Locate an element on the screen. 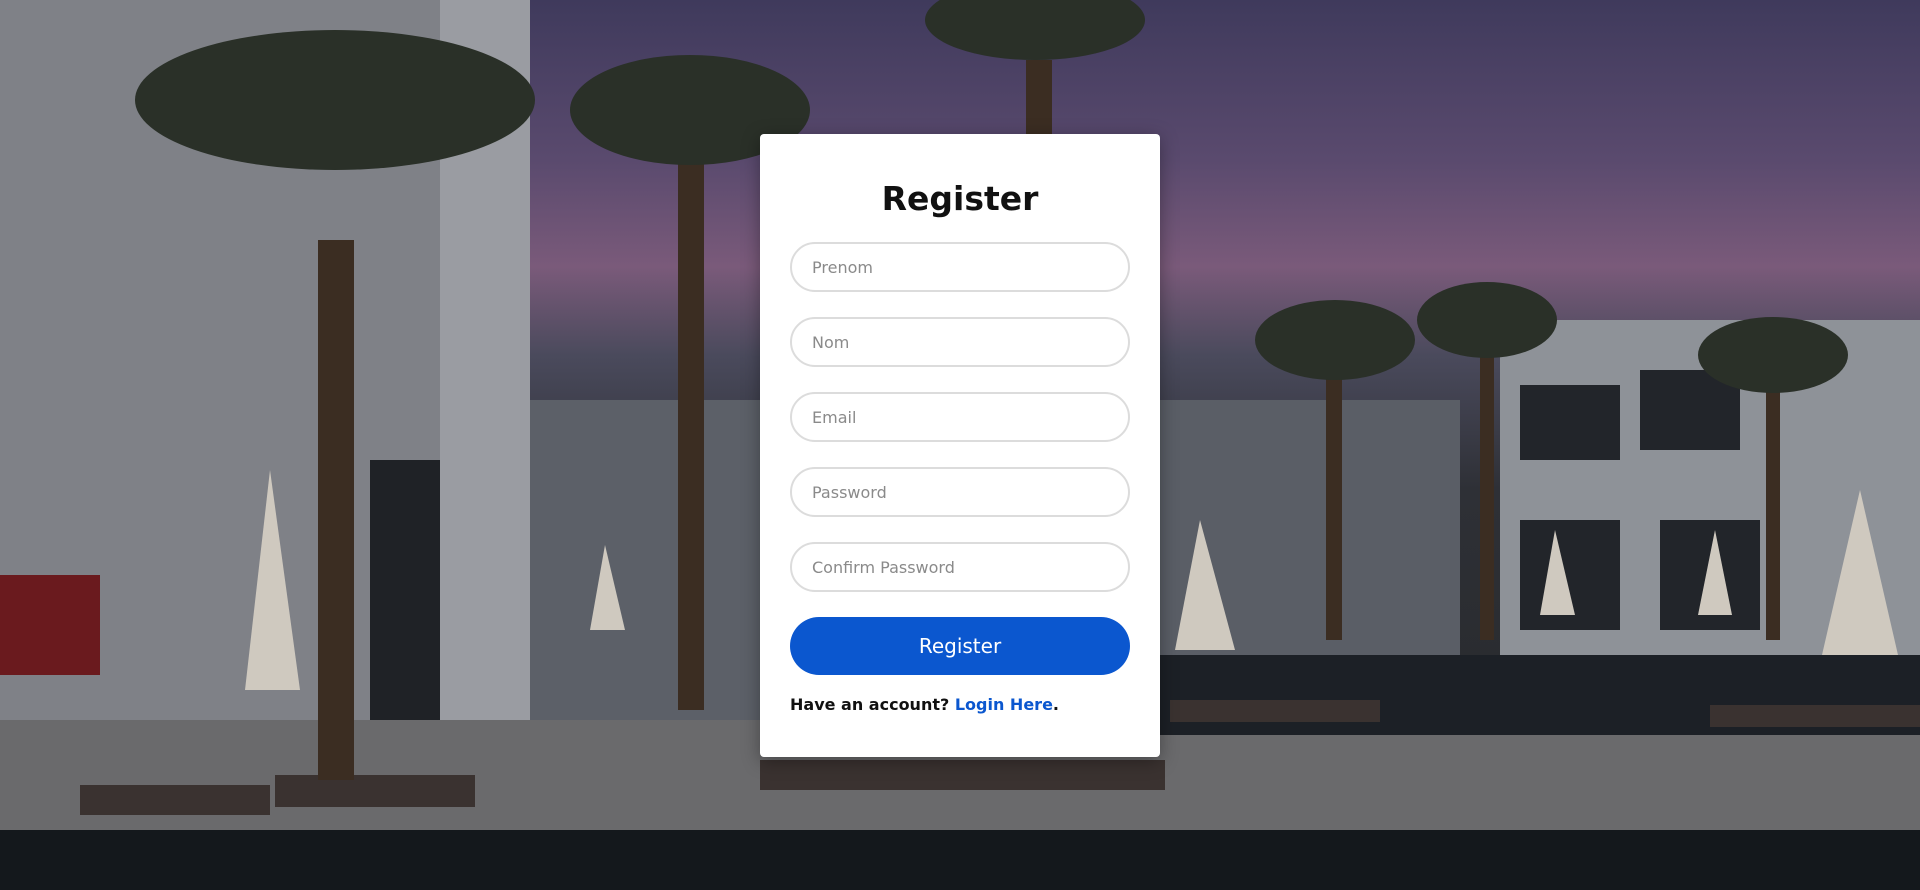 This screenshot has width=1920, height=890. register-fields is located at coordinates (960, 417).